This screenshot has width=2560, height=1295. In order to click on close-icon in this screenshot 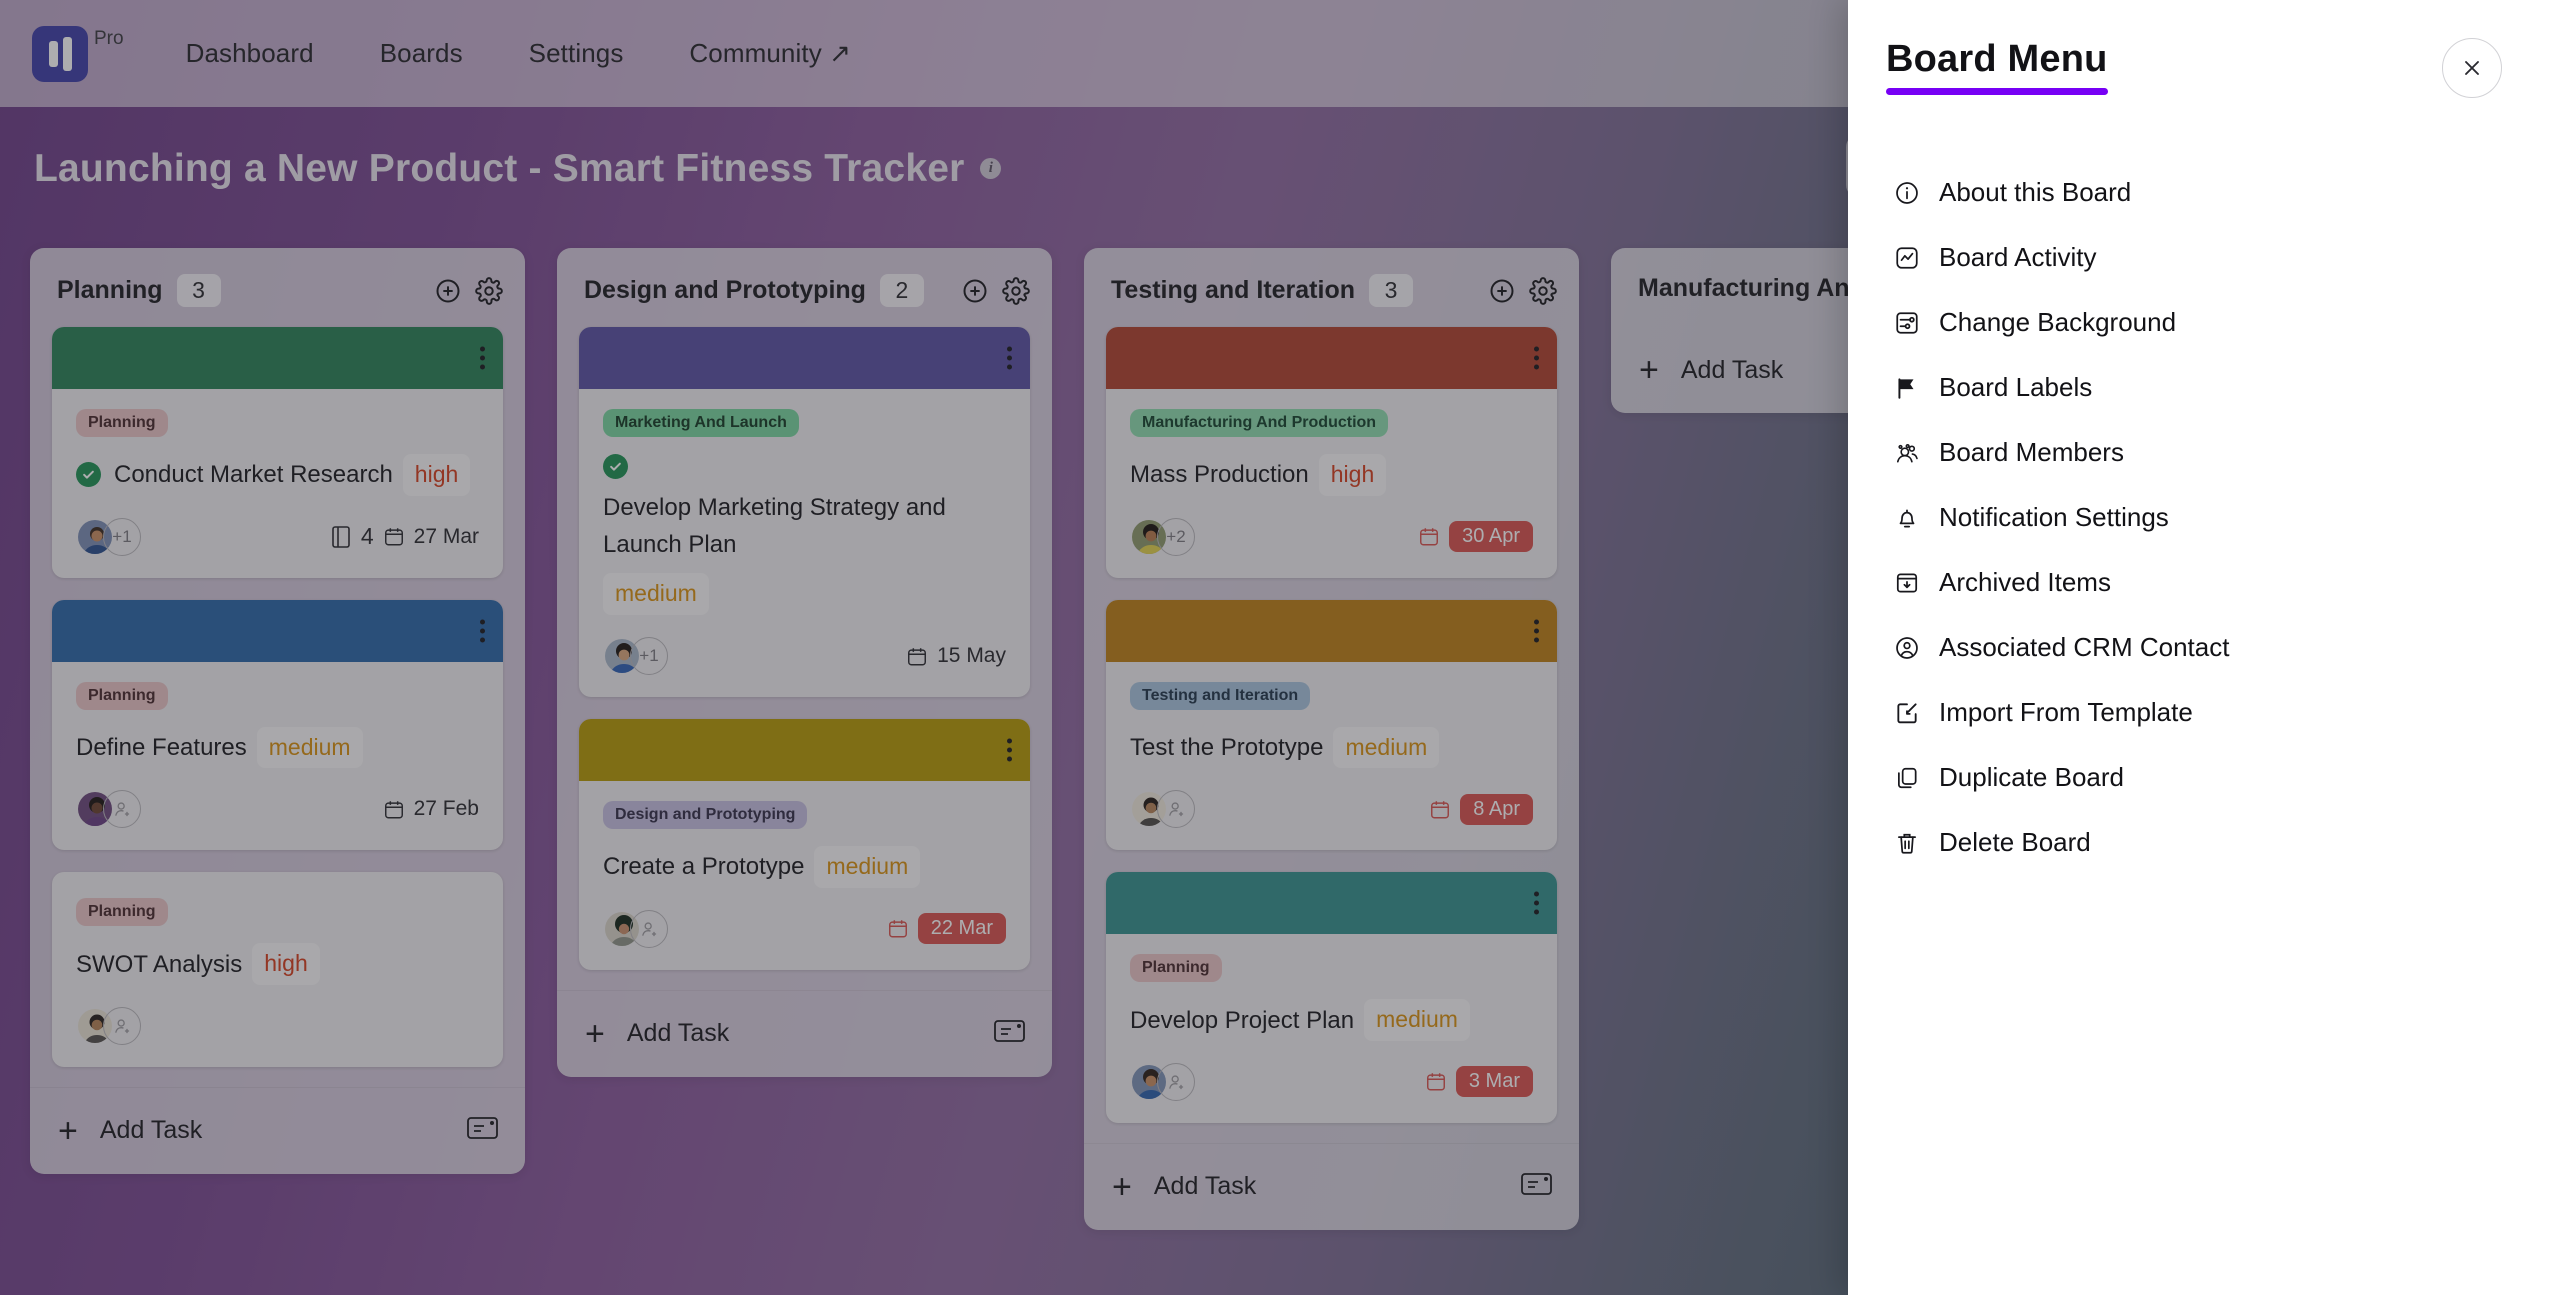, I will do `click(2472, 68)`.